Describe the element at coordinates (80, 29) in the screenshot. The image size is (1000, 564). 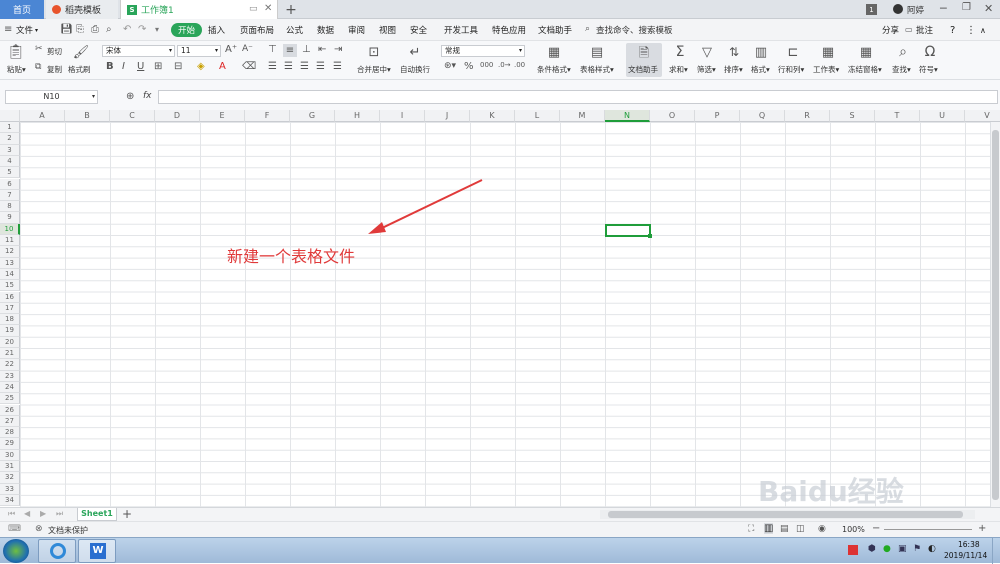
I see `export-pdf-icon: ⎘` at that location.